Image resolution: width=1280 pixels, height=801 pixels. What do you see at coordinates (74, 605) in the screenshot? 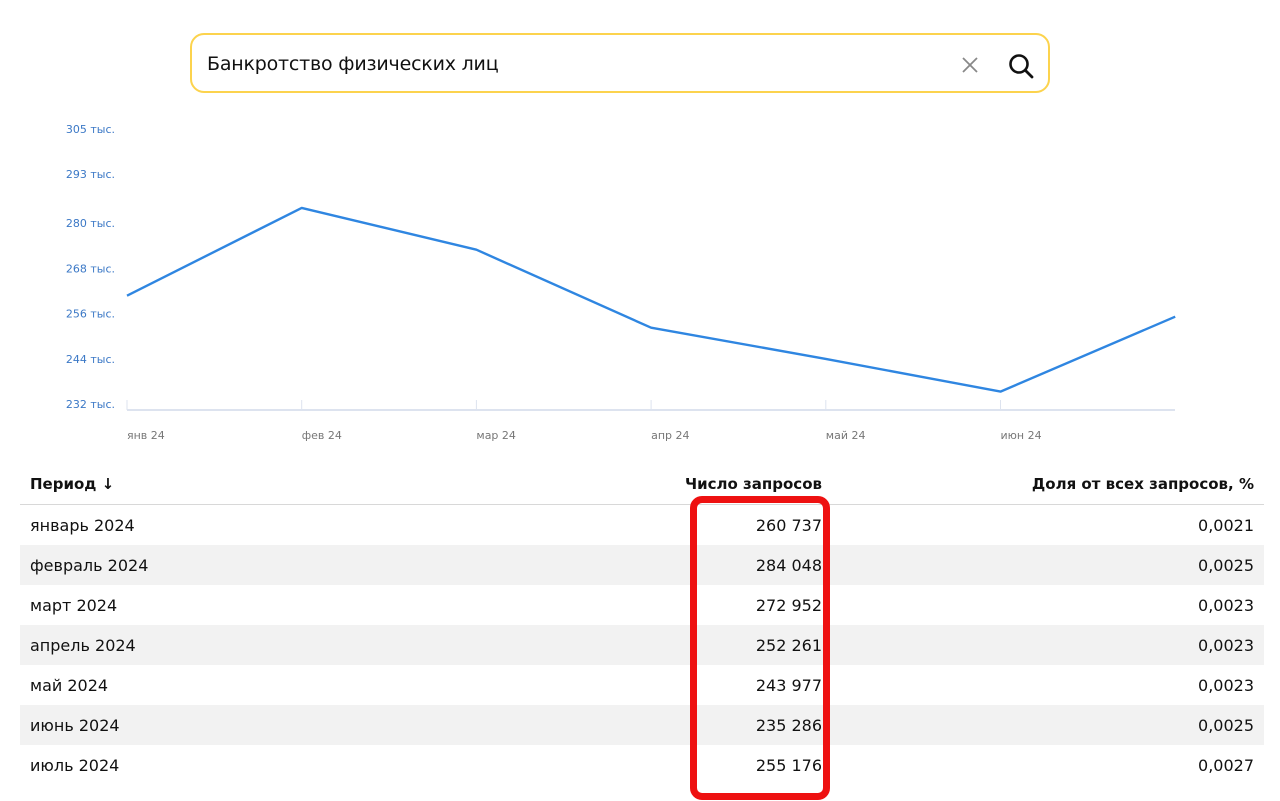
I see `period-cell: март 2024` at bounding box center [74, 605].